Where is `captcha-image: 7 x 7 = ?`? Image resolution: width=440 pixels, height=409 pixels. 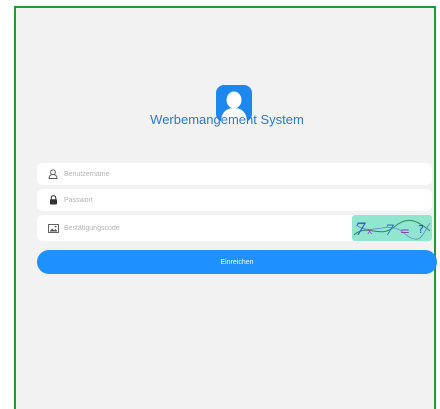 captcha-image: 7 x 7 = ? is located at coordinates (392, 228).